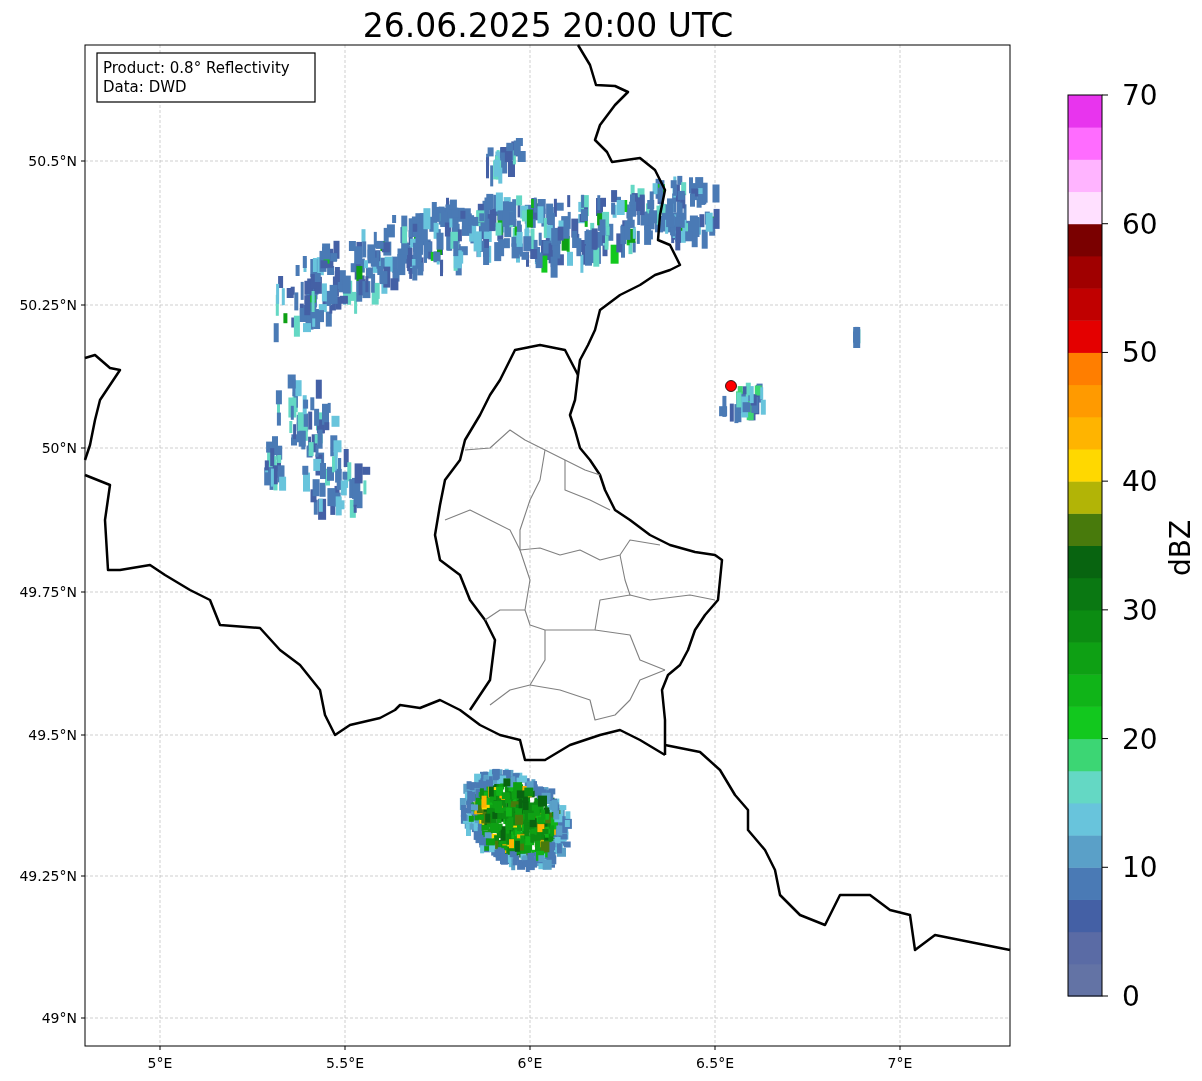 The width and height of the screenshot is (1202, 1081). What do you see at coordinates (48, 592) in the screenshot?
I see `axis-tick-label: 49.75°N` at bounding box center [48, 592].